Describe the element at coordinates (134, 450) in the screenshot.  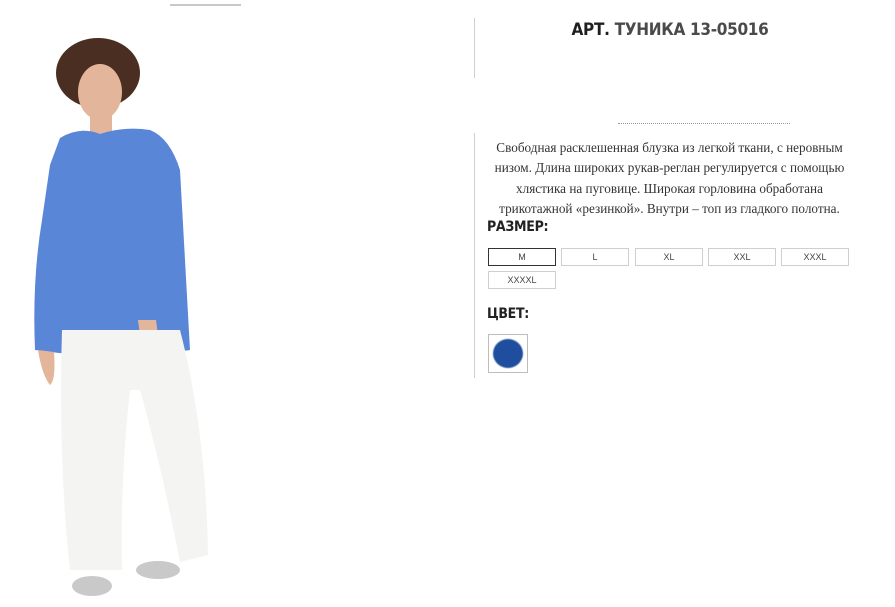
I see `pants` at that location.